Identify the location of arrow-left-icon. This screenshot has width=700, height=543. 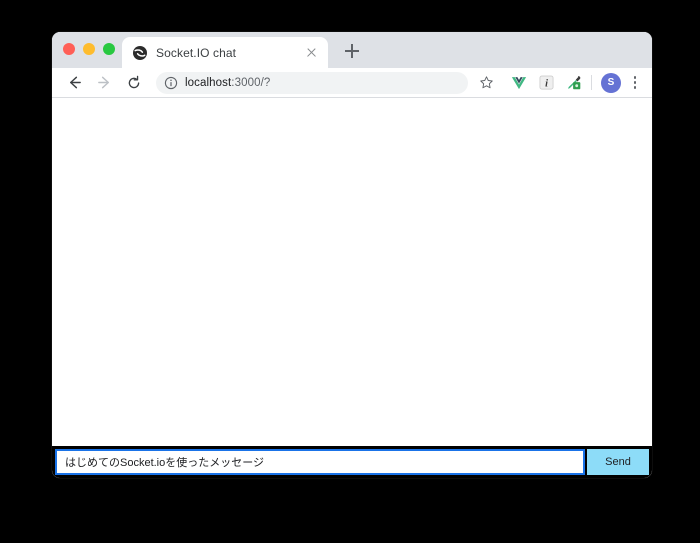
(74, 83).